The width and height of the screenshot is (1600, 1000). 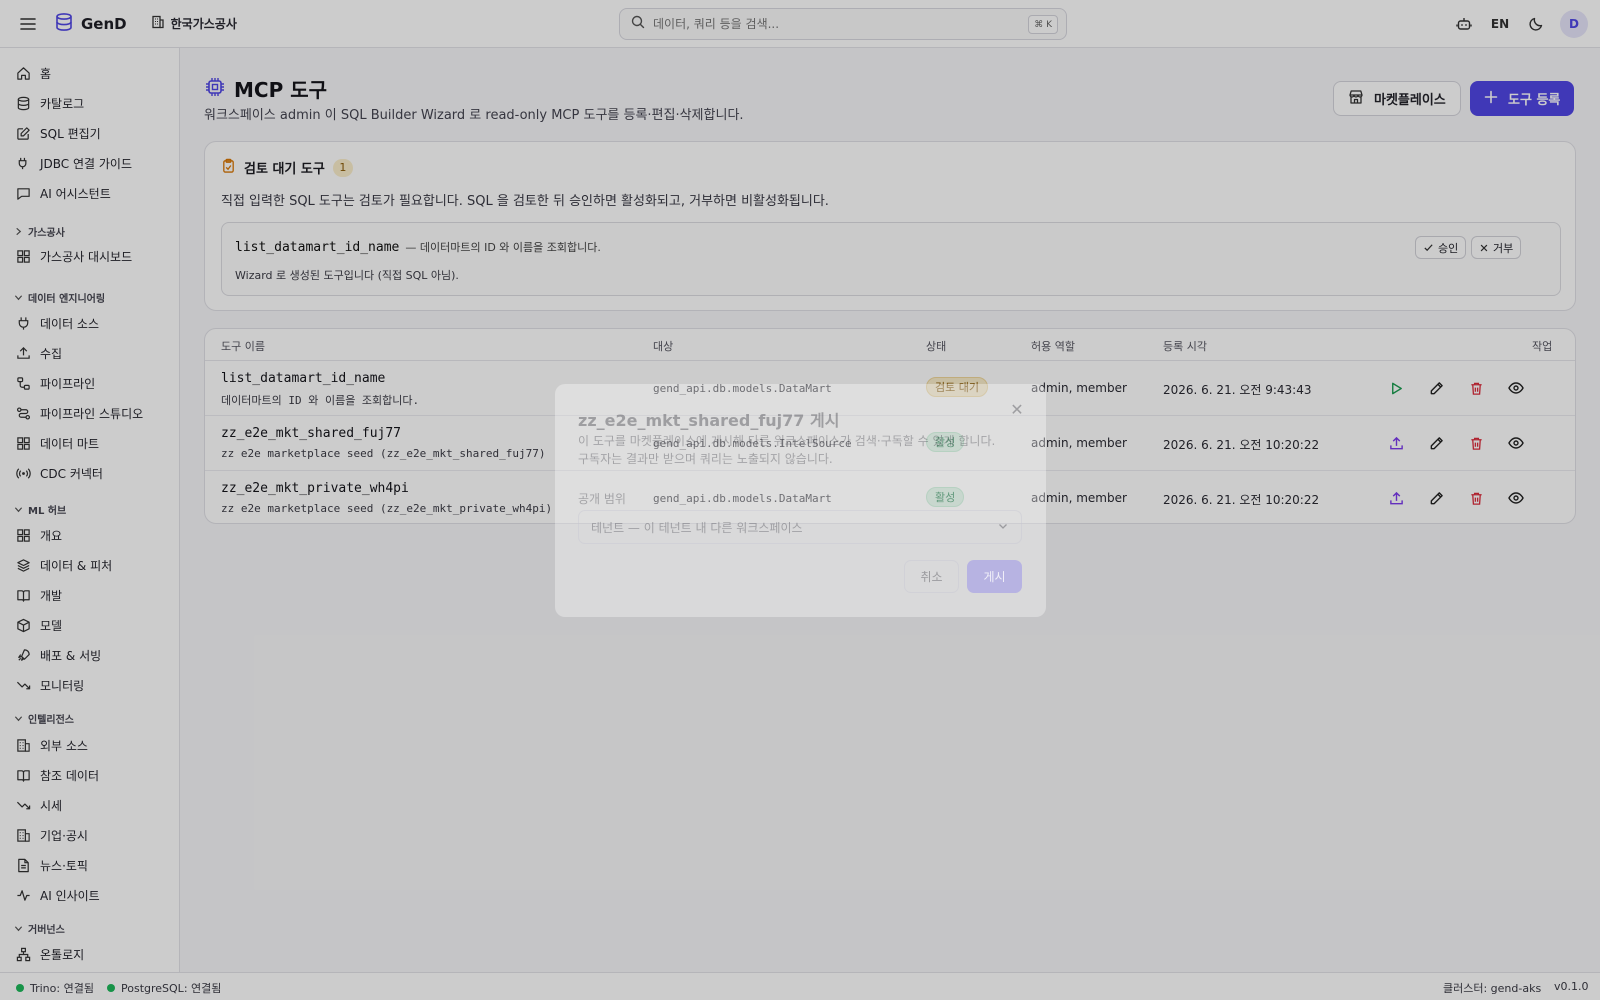 What do you see at coordinates (705, 459) in the screenshot?
I see `modal-description-line: 구독자는 결과만 받으며 쿼리는 노출되지 않습니다.` at bounding box center [705, 459].